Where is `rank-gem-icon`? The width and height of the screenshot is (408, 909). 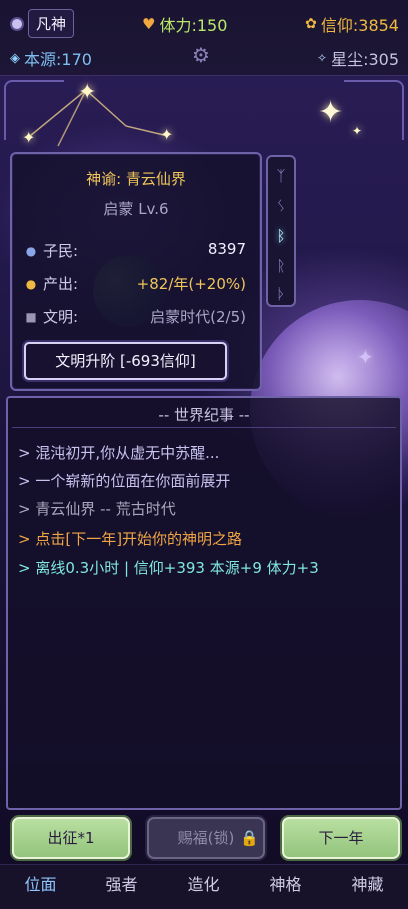 rank-gem-icon is located at coordinates (17, 23).